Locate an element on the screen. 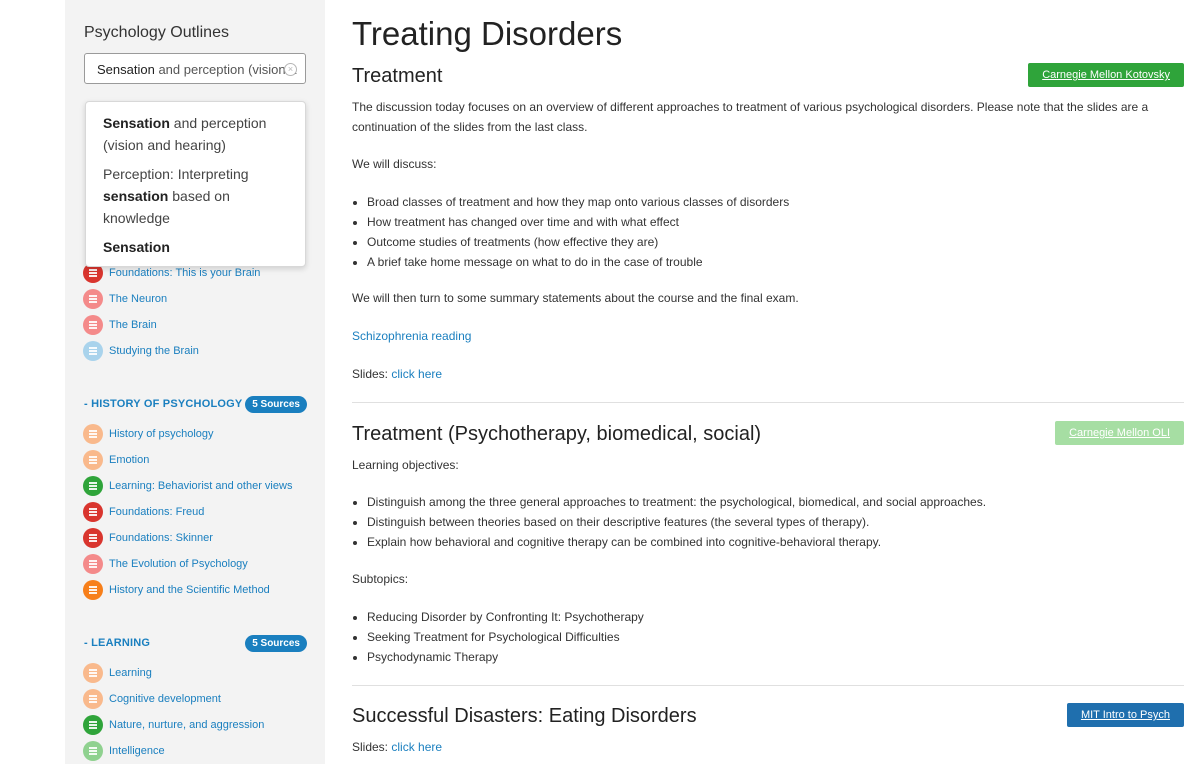 Image resolution: width=1200 pixels, height=764 pixels. source-tag-button: Carnegie Mellon Kotovsky is located at coordinates (1106, 75).